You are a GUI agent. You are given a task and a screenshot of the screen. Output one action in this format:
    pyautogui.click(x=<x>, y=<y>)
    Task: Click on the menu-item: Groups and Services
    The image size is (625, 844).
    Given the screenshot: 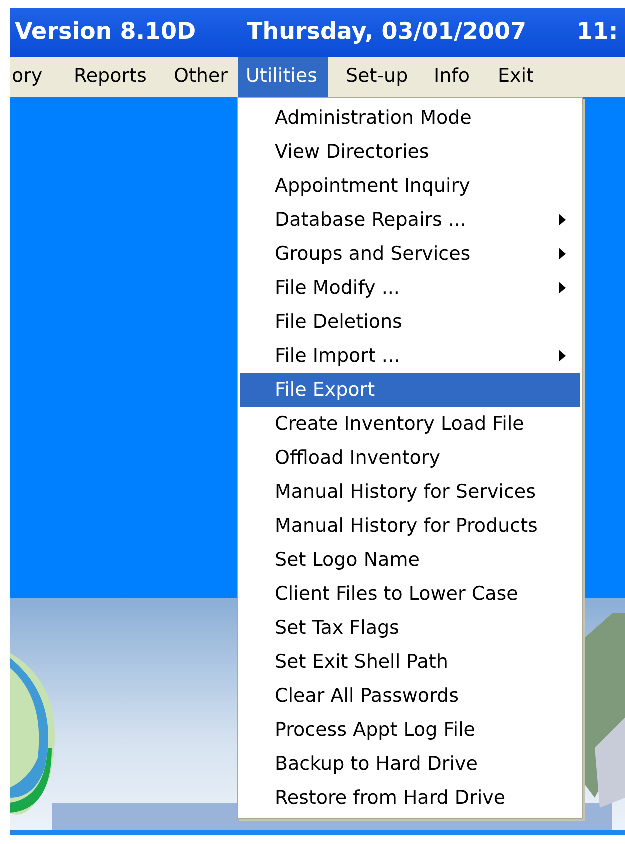 What is the action you would take?
    pyautogui.click(x=410, y=254)
    